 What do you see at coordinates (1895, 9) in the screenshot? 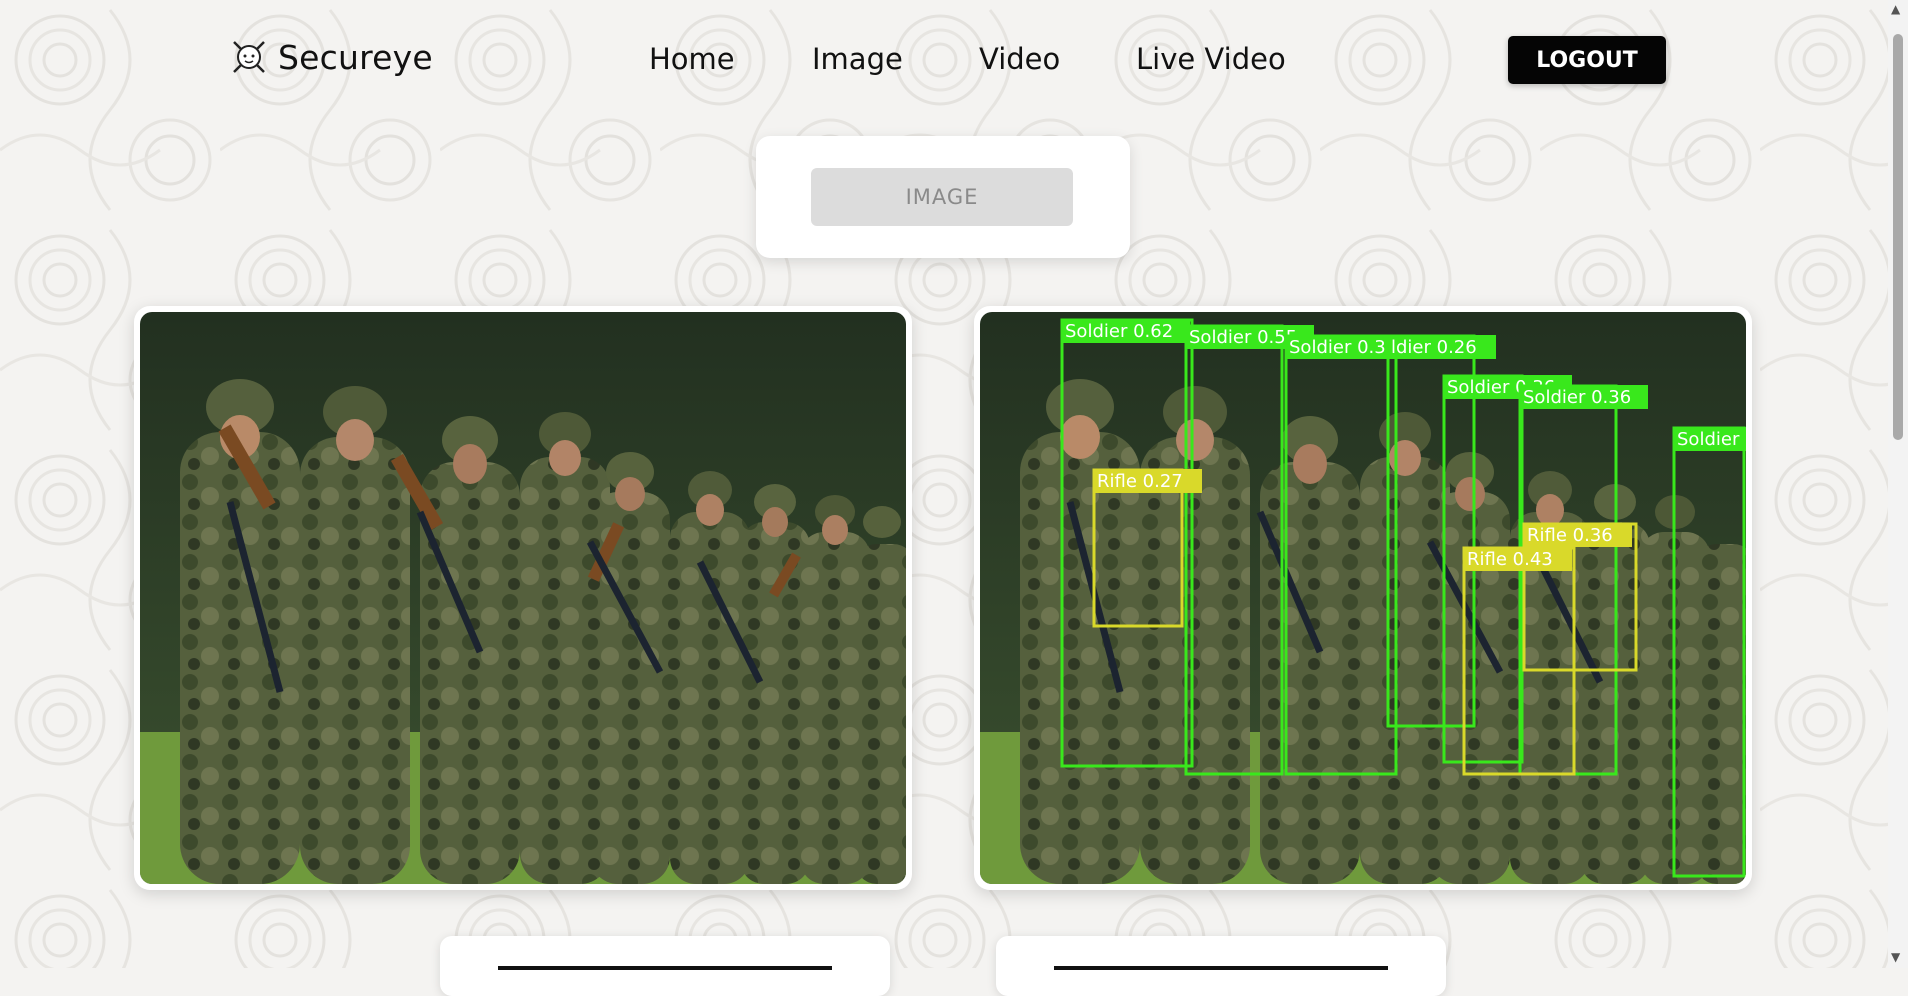
I see `scroll-up-icon: ▲` at bounding box center [1895, 9].